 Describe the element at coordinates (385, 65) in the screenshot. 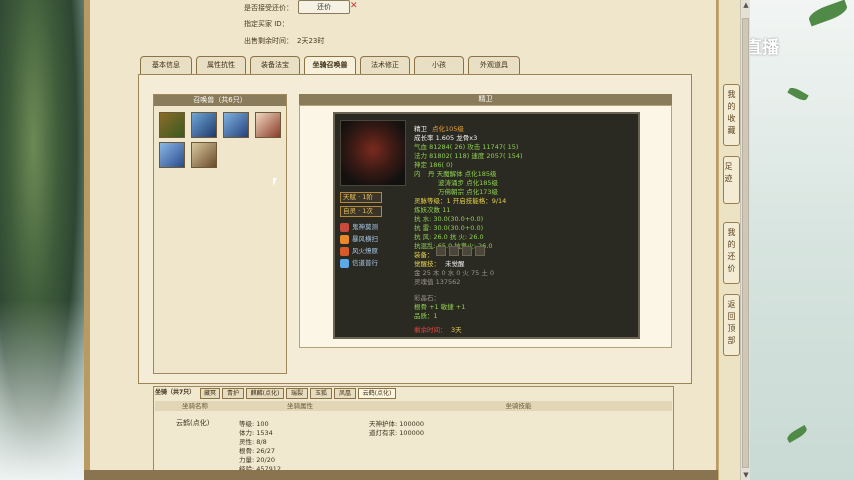

I see `tab-spell-mods: 法术修正` at that location.